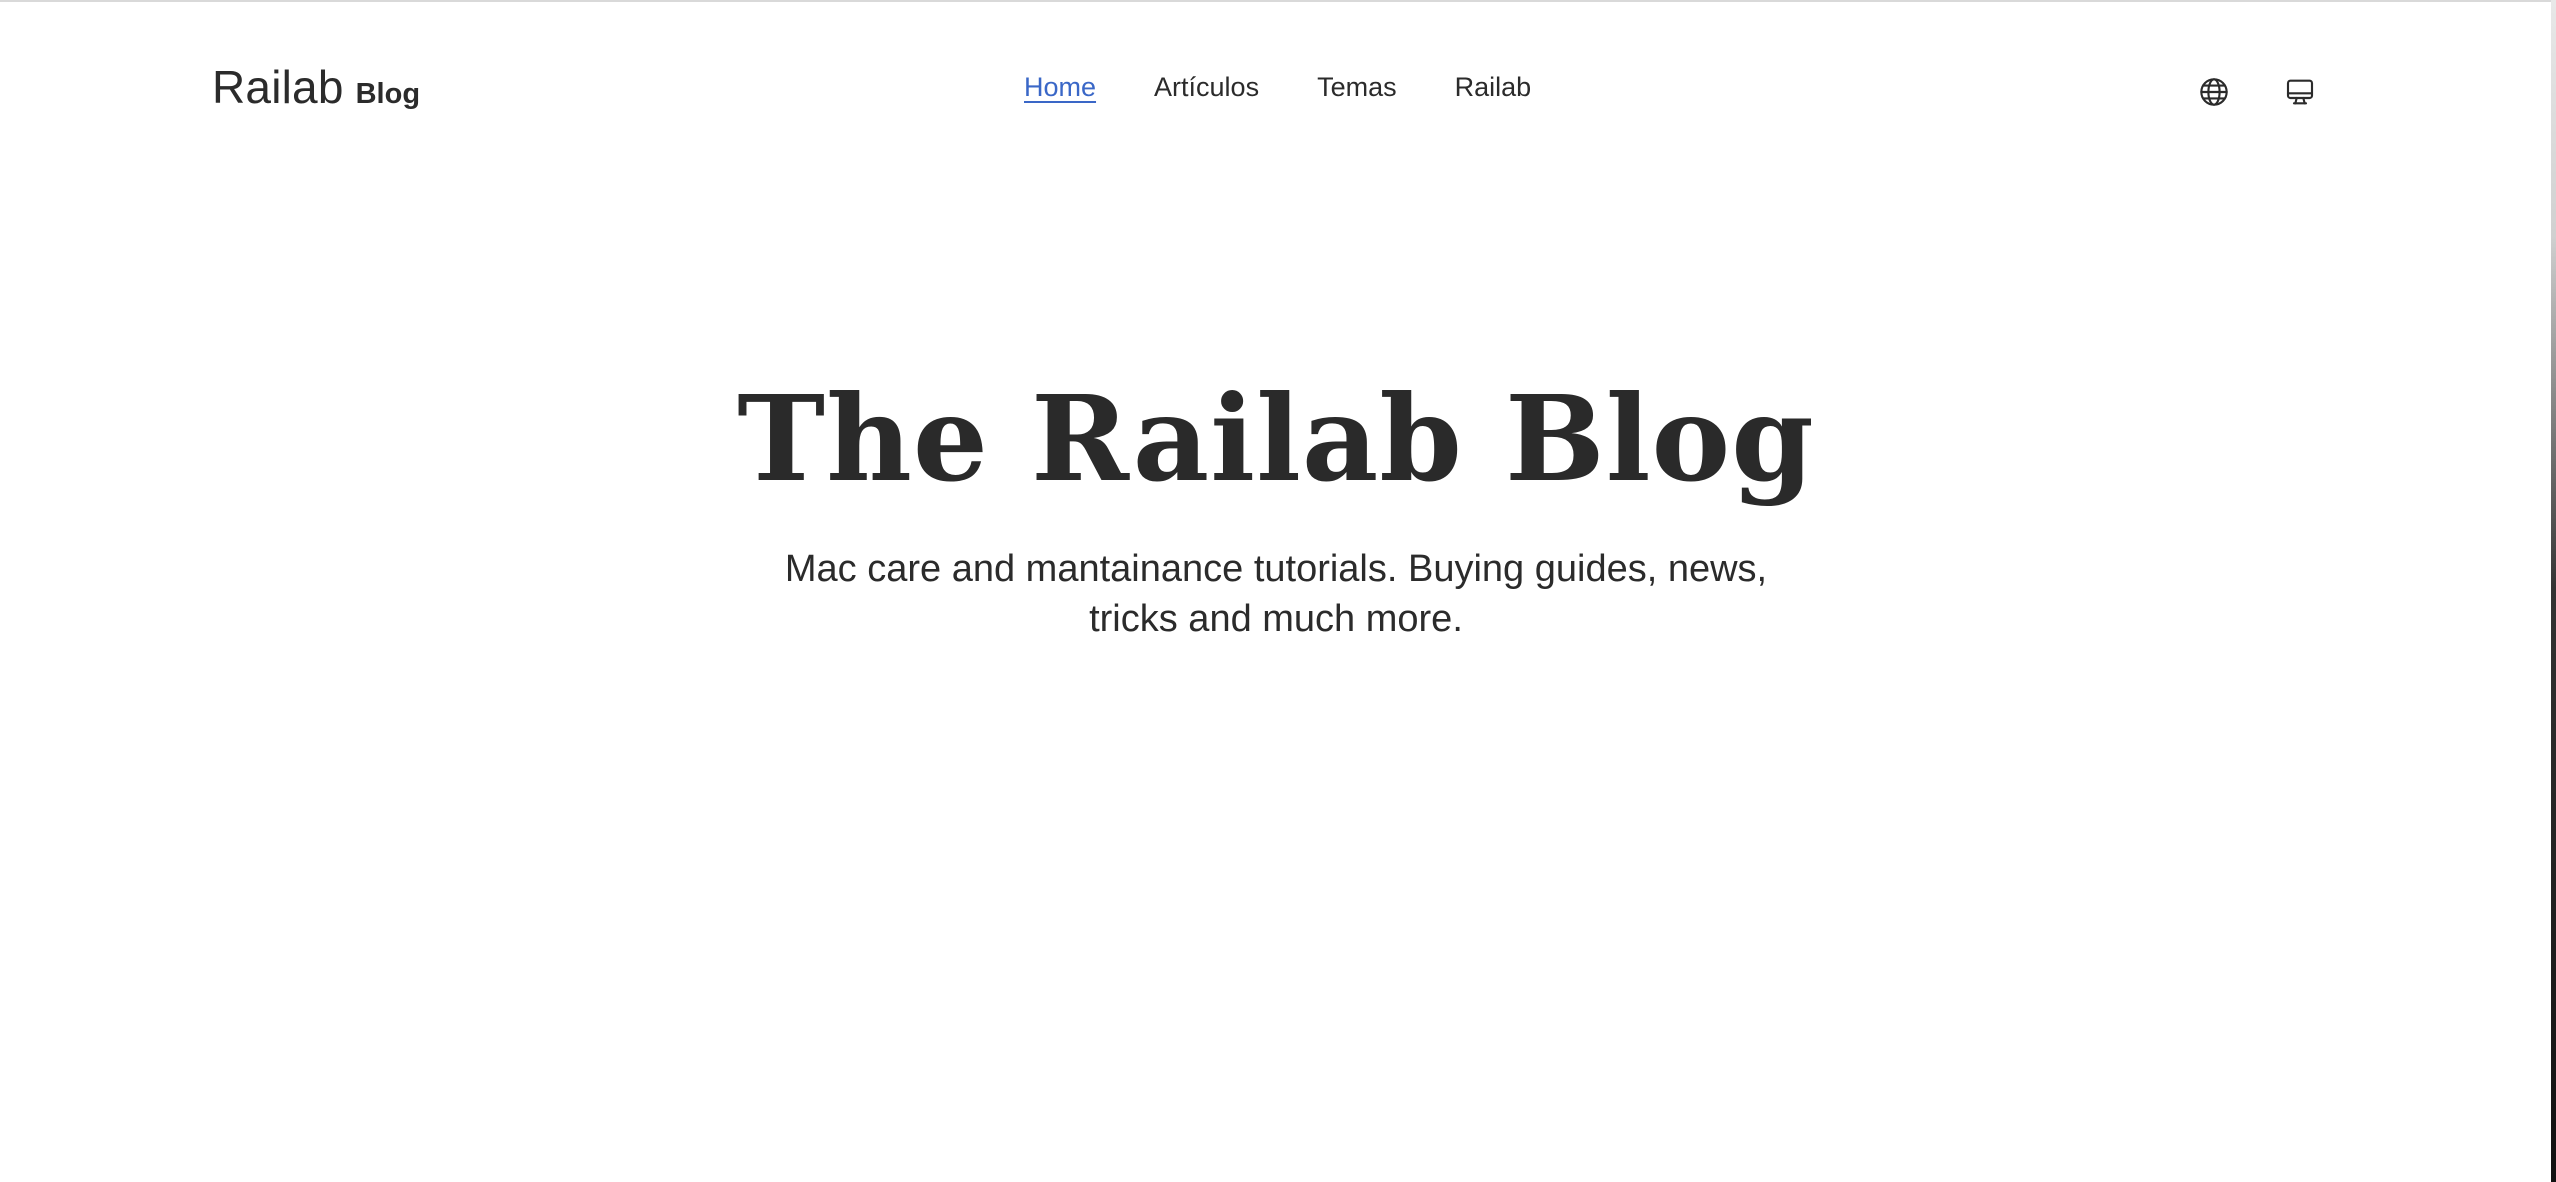 This screenshot has height=1182, width=2556. I want to click on brand-sub: Blog, so click(388, 94).